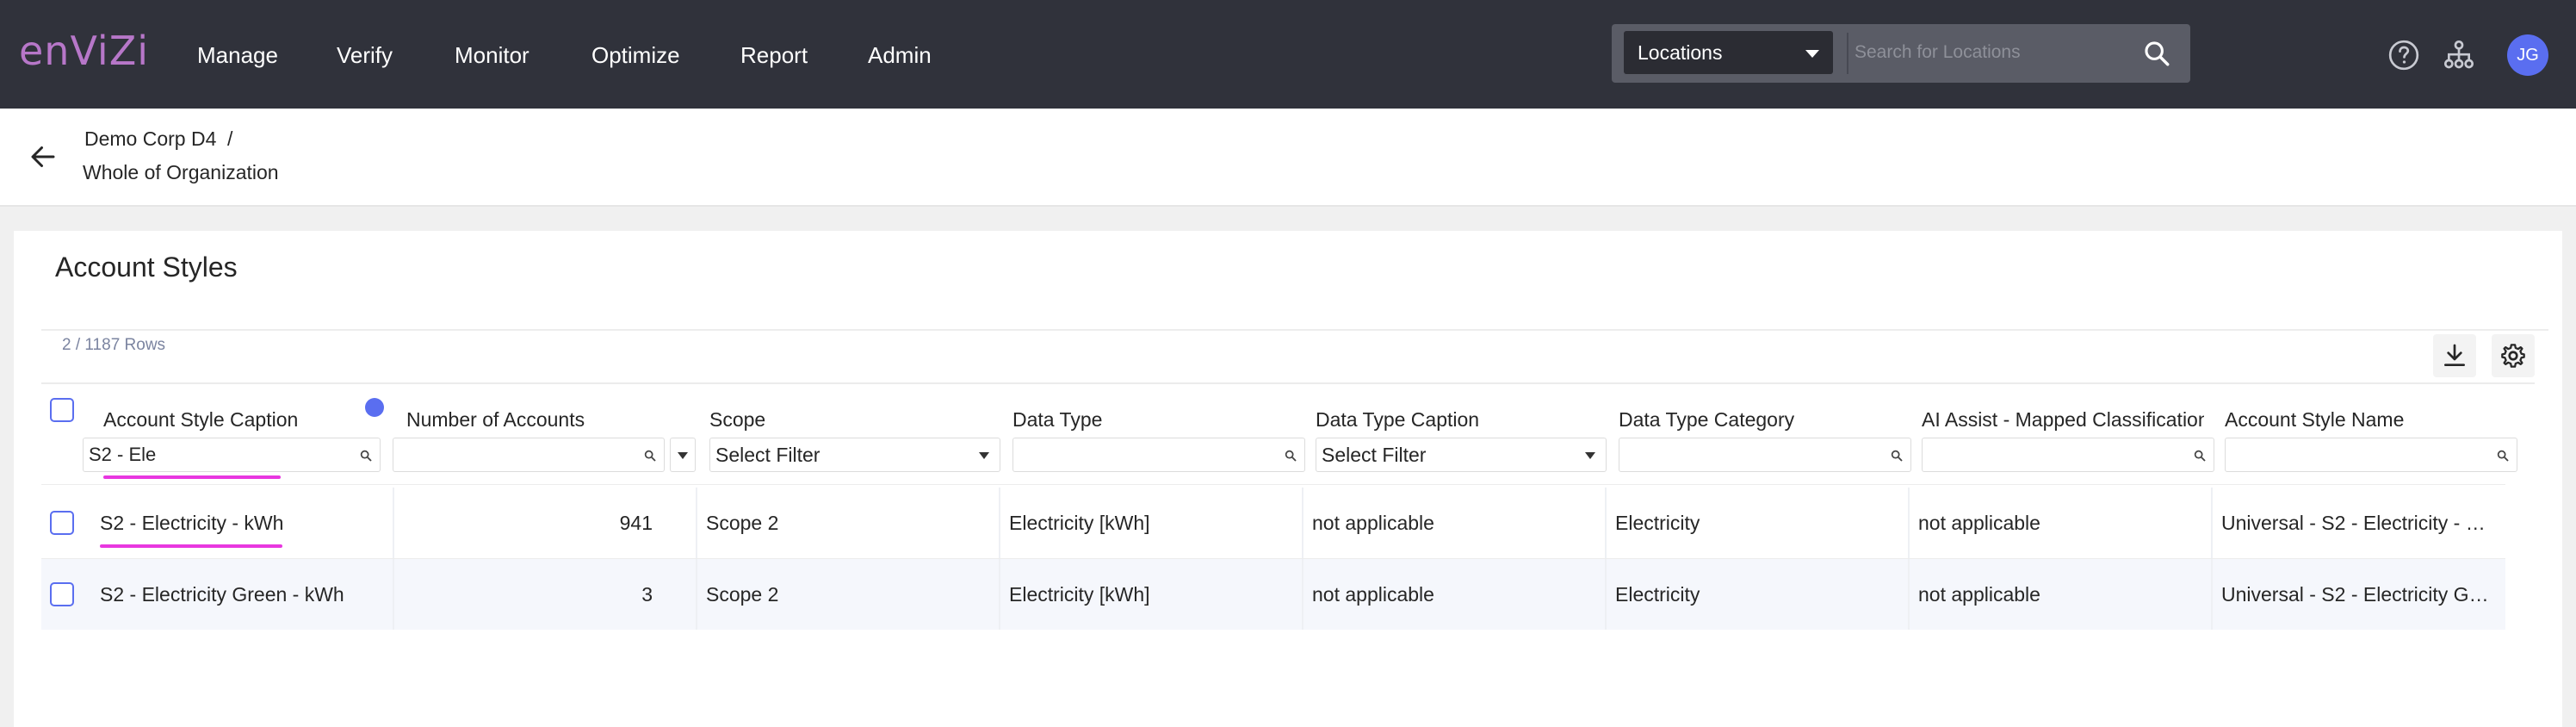  Describe the element at coordinates (767, 455) in the screenshot. I see `scope-filter-label: Select Filter` at that location.